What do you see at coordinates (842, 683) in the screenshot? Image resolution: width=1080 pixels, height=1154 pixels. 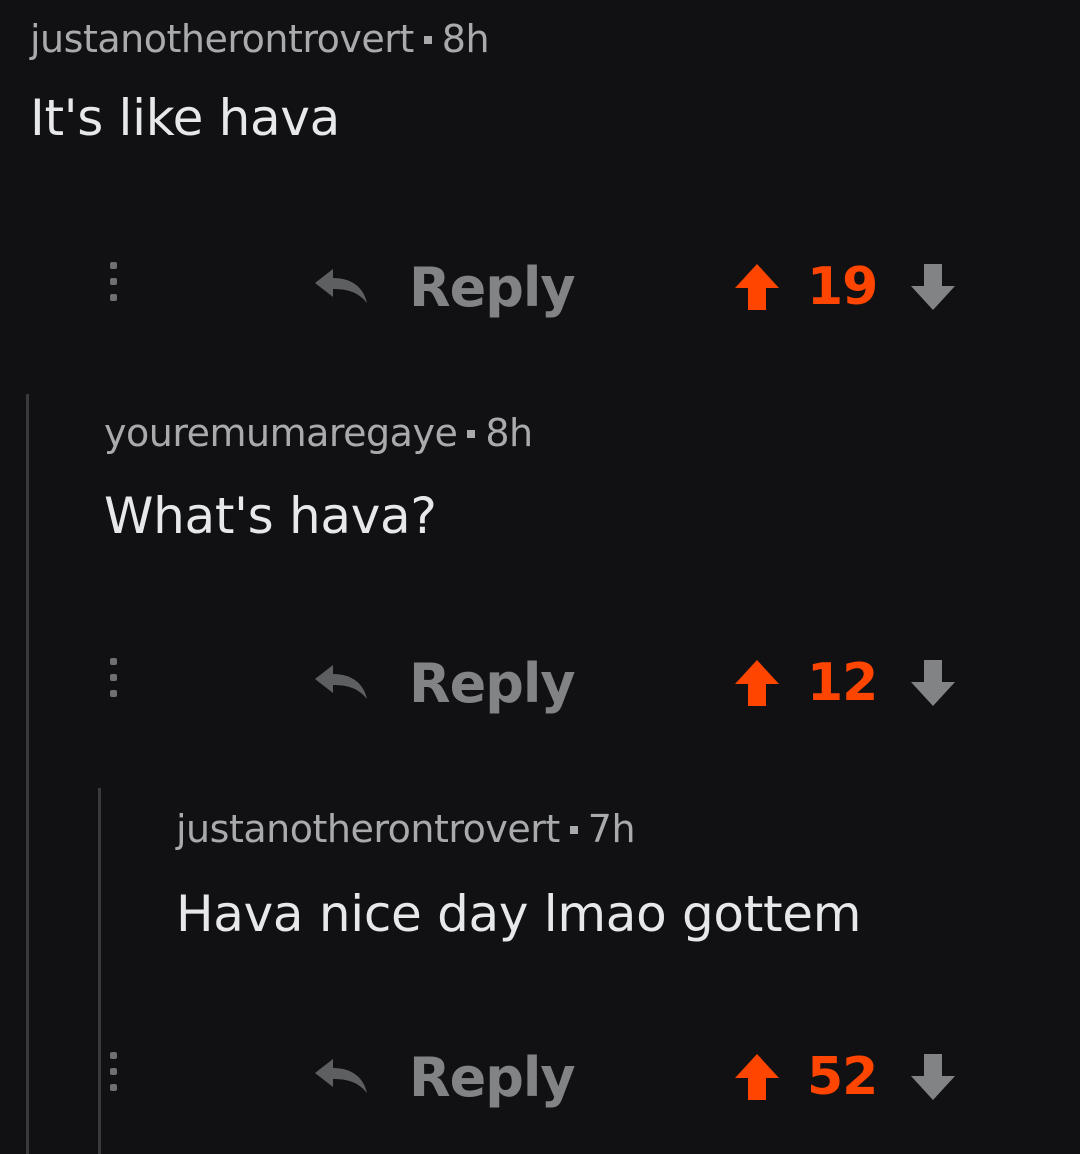 I see `vote-score: 12` at bounding box center [842, 683].